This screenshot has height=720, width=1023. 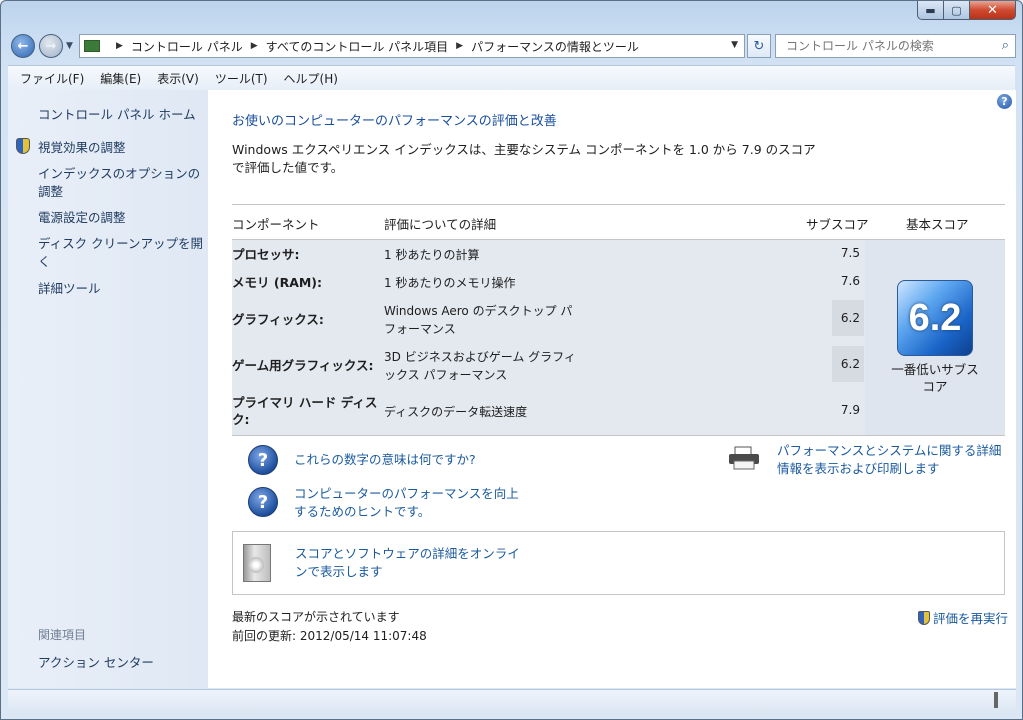 I want to click on minimize-icon: ▬, so click(x=930, y=10).